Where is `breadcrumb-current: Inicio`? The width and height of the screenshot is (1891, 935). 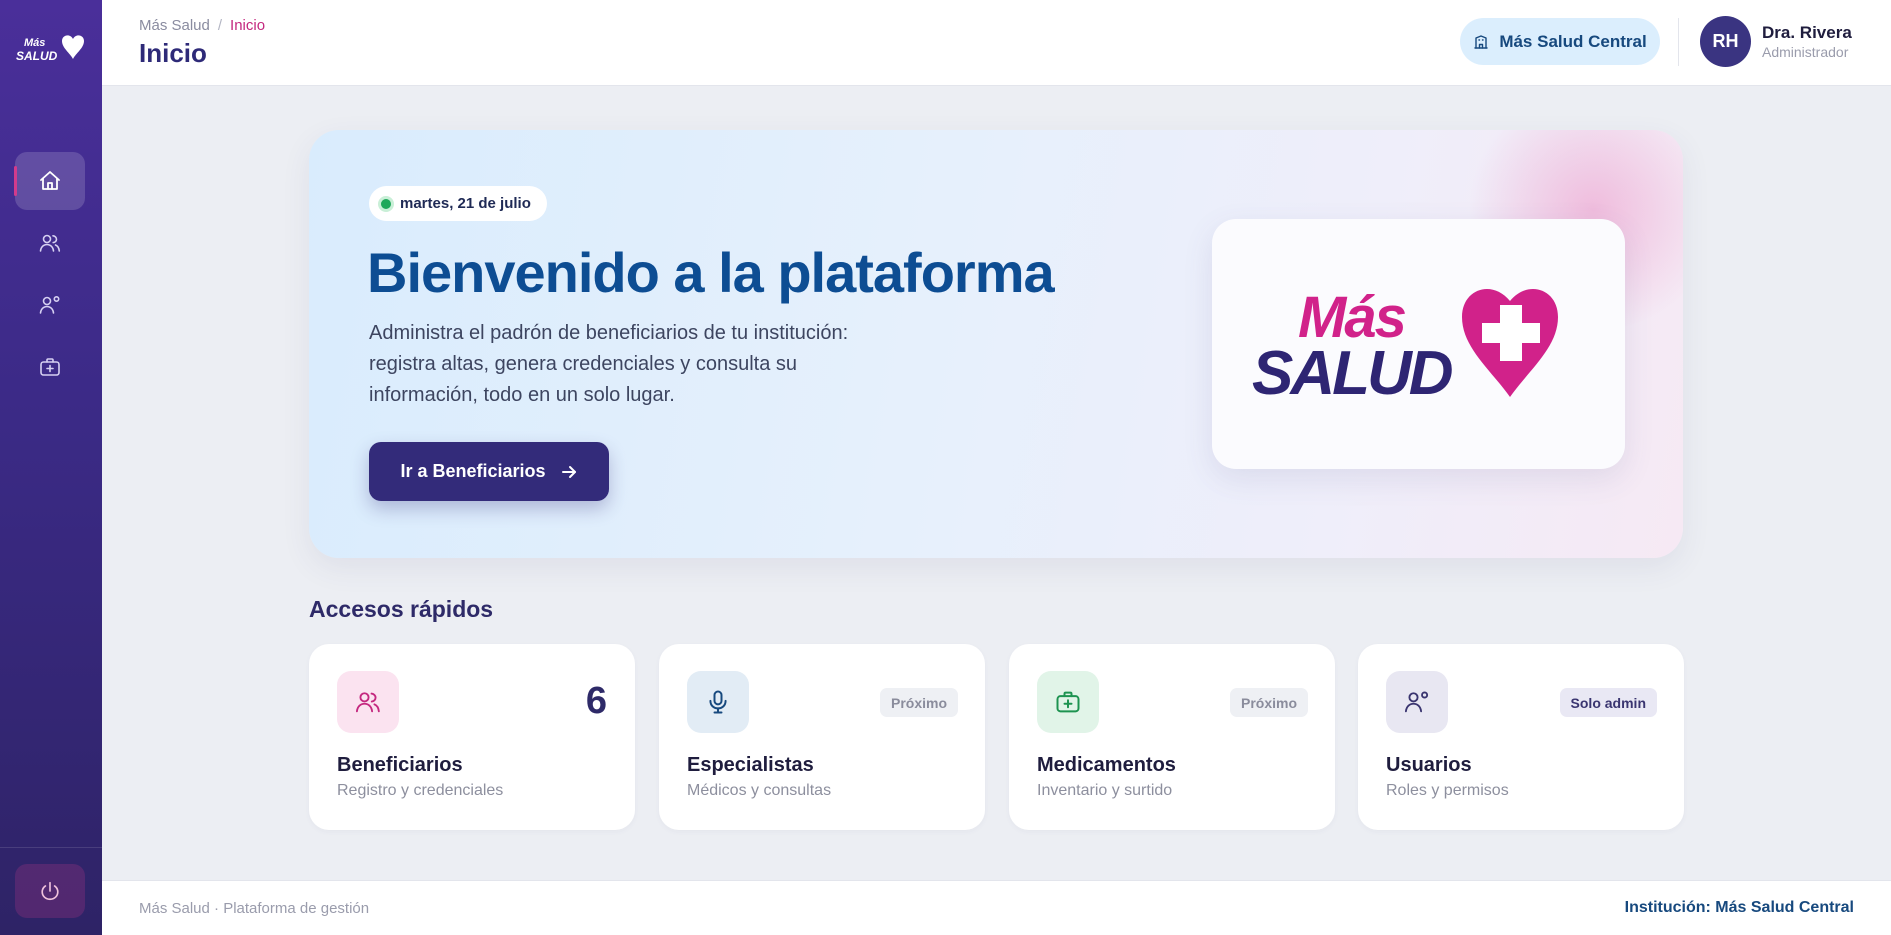
breadcrumb-current: Inicio is located at coordinates (248, 25).